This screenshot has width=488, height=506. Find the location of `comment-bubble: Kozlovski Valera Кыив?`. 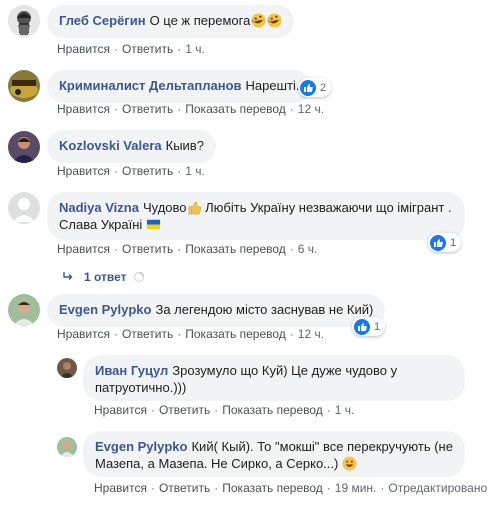

comment-bubble: Kozlovski Valera Кыив? is located at coordinates (131, 146).